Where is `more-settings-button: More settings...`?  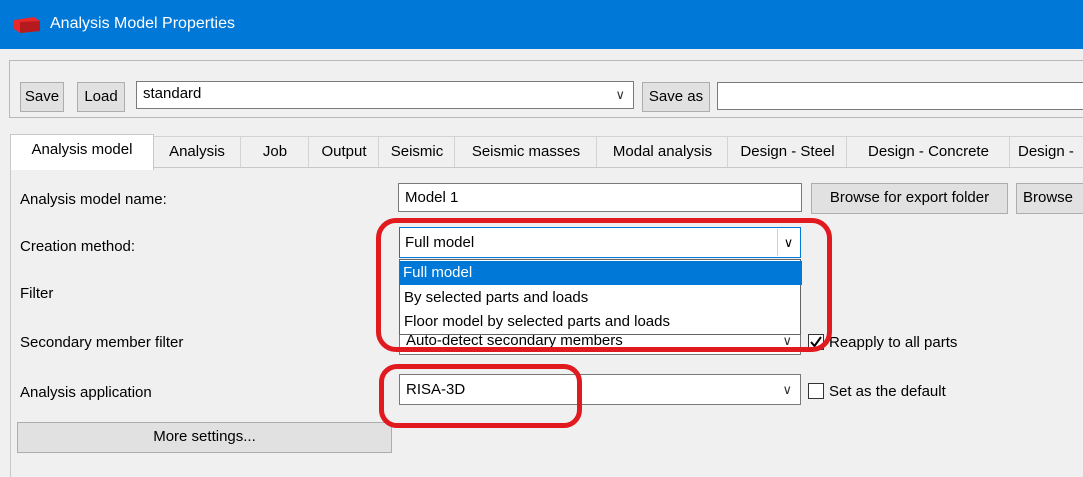 more-settings-button: More settings... is located at coordinates (204, 437).